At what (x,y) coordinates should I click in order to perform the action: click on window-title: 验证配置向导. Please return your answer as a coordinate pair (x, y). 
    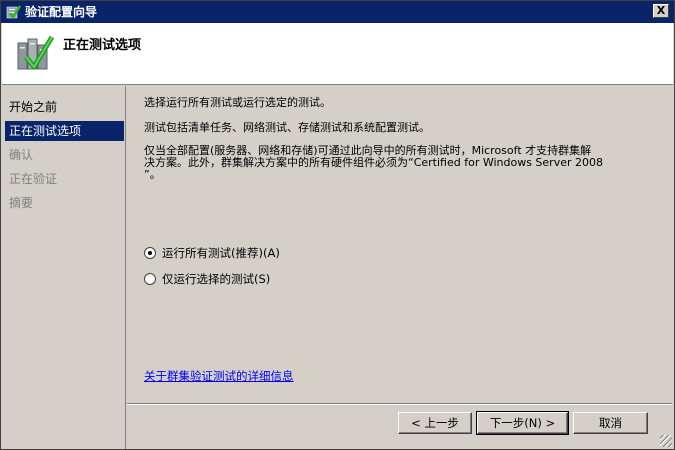
    Looking at the image, I should click on (61, 12).